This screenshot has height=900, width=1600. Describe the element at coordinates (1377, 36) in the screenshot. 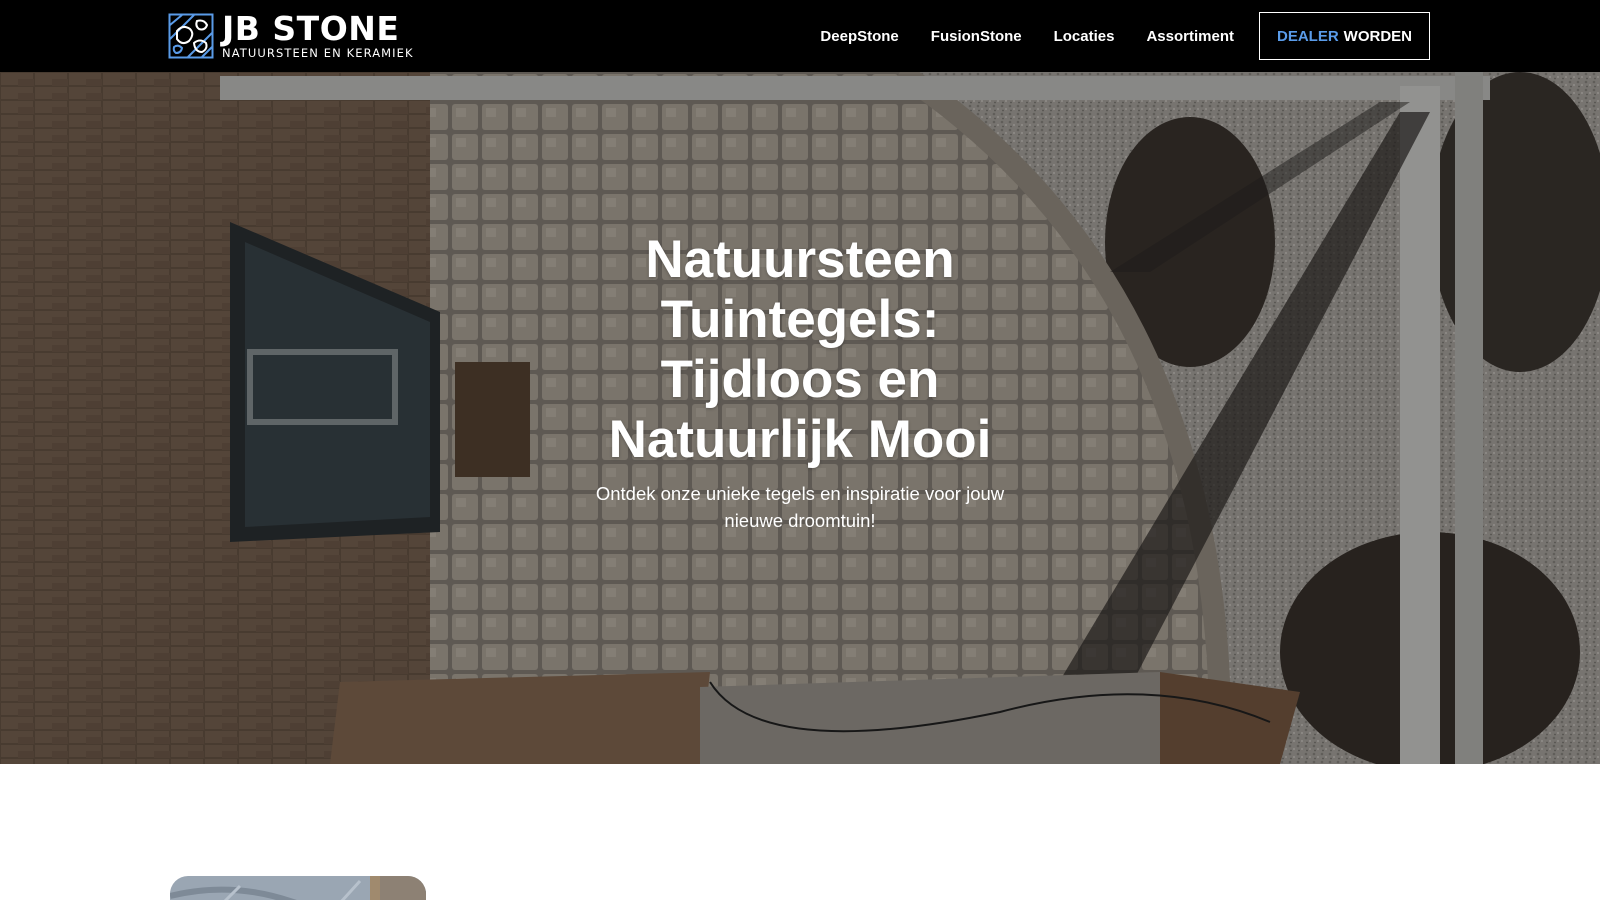

I see `dealer-button-label: WORDEN` at that location.